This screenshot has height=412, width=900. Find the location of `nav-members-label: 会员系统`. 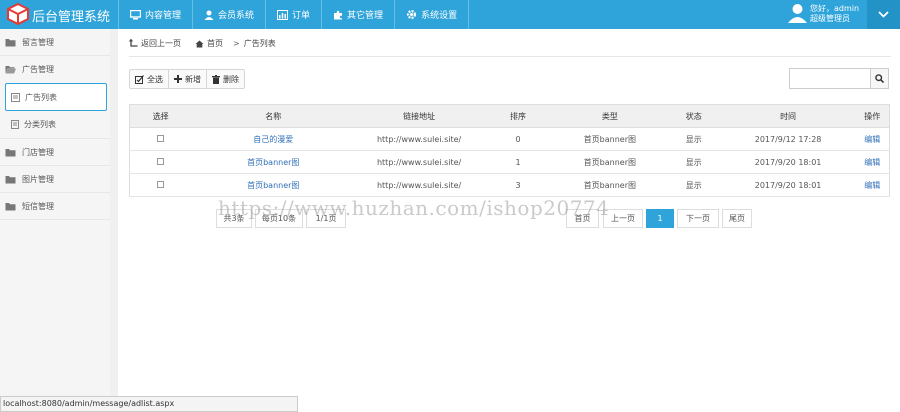

nav-members-label: 会员系统 is located at coordinates (236, 16).